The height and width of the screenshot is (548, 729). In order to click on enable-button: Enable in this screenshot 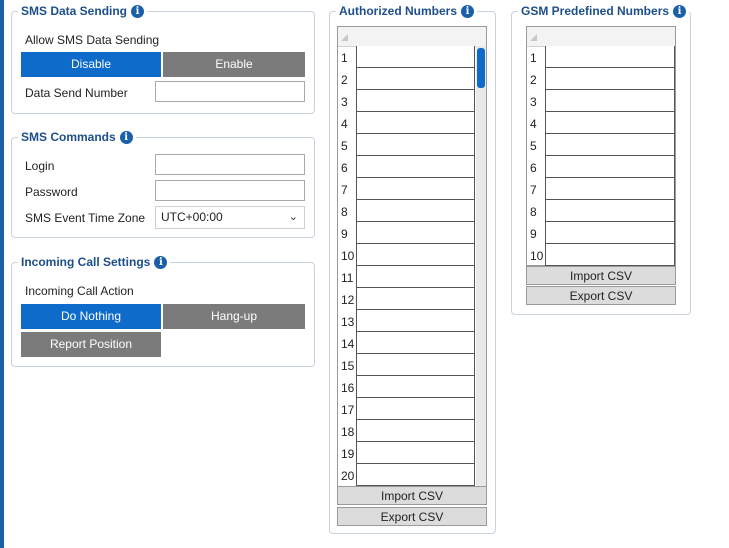, I will do `click(234, 64)`.